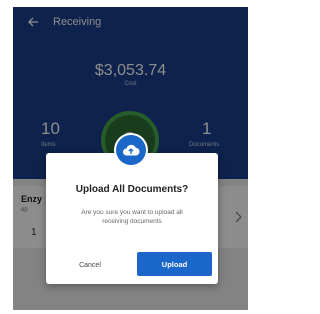  I want to click on cancel-button: Cancel, so click(90, 265).